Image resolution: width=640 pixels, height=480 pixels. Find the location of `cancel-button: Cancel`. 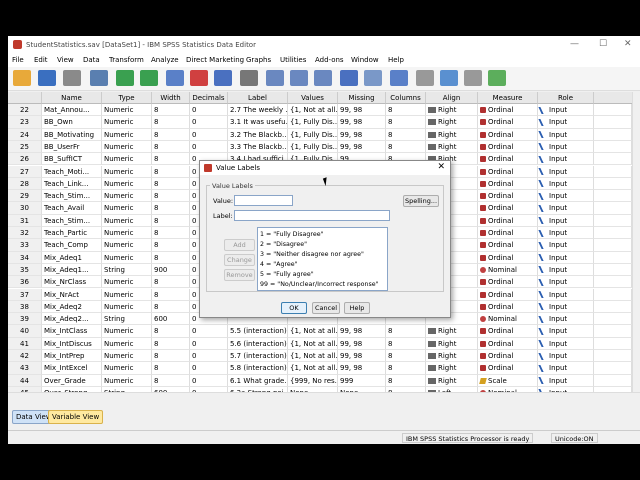

cancel-button: Cancel is located at coordinates (326, 308).